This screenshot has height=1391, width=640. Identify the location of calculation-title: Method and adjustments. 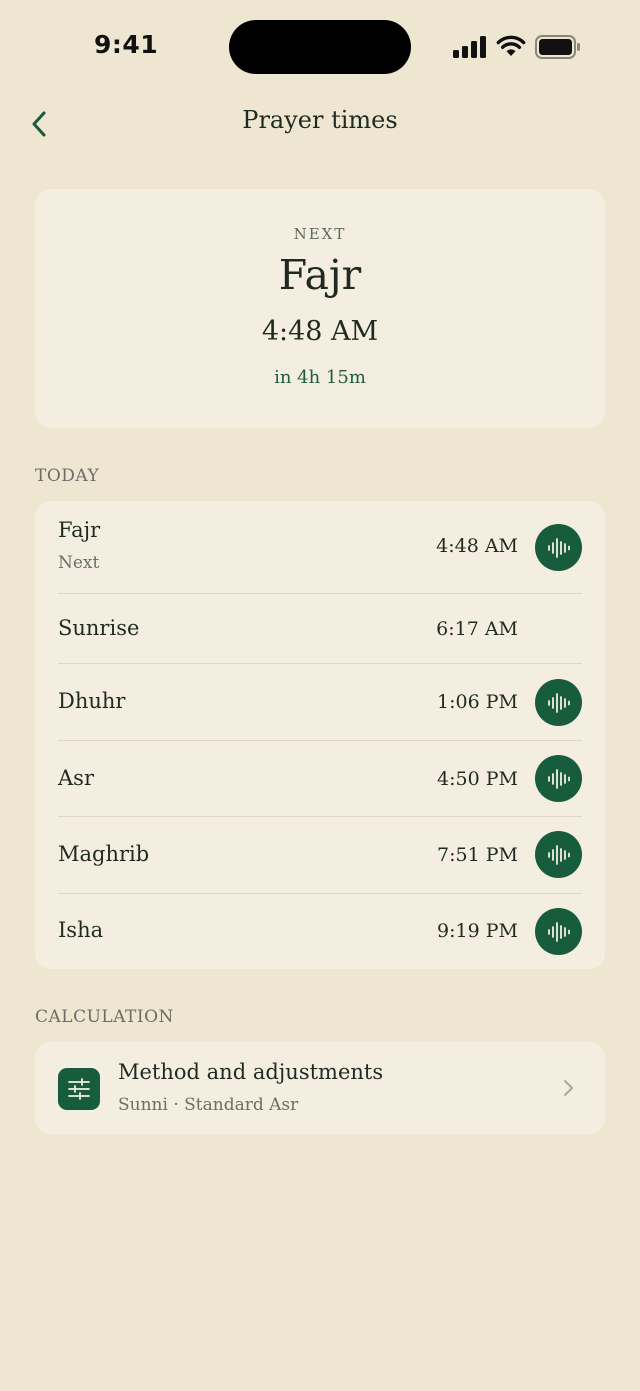
(251, 1072).